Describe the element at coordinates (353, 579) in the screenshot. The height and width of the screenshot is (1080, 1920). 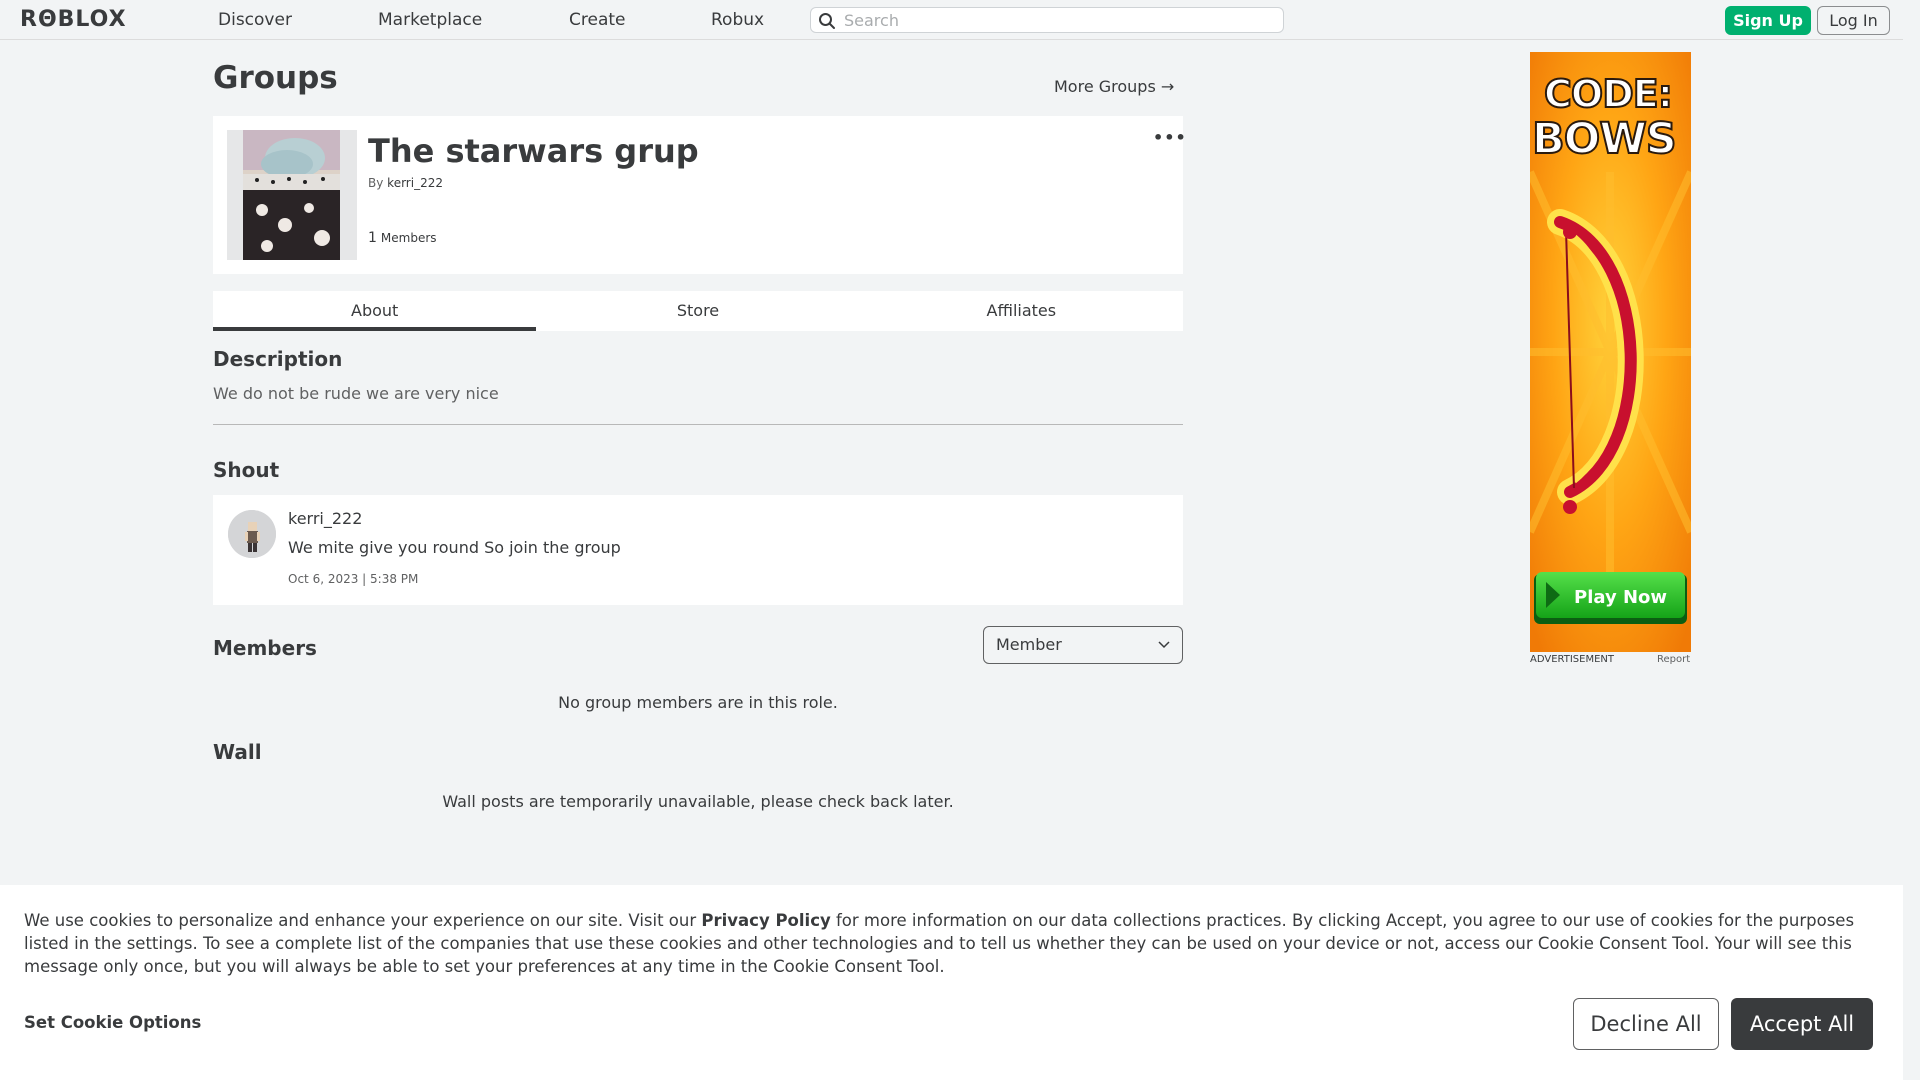
I see `shout-timestamp: Oct 6, 2023 | 5:38 PM` at that location.